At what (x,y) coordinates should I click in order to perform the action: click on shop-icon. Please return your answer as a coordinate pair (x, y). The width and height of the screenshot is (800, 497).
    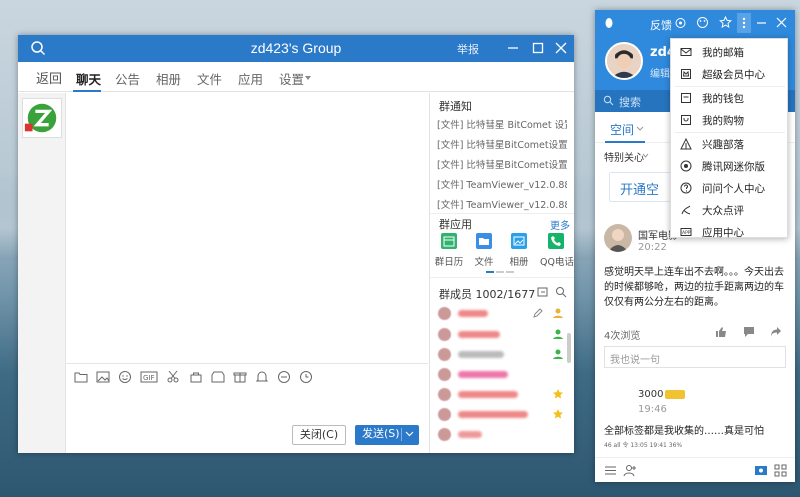
    Looking at the image, I should click on (218, 377).